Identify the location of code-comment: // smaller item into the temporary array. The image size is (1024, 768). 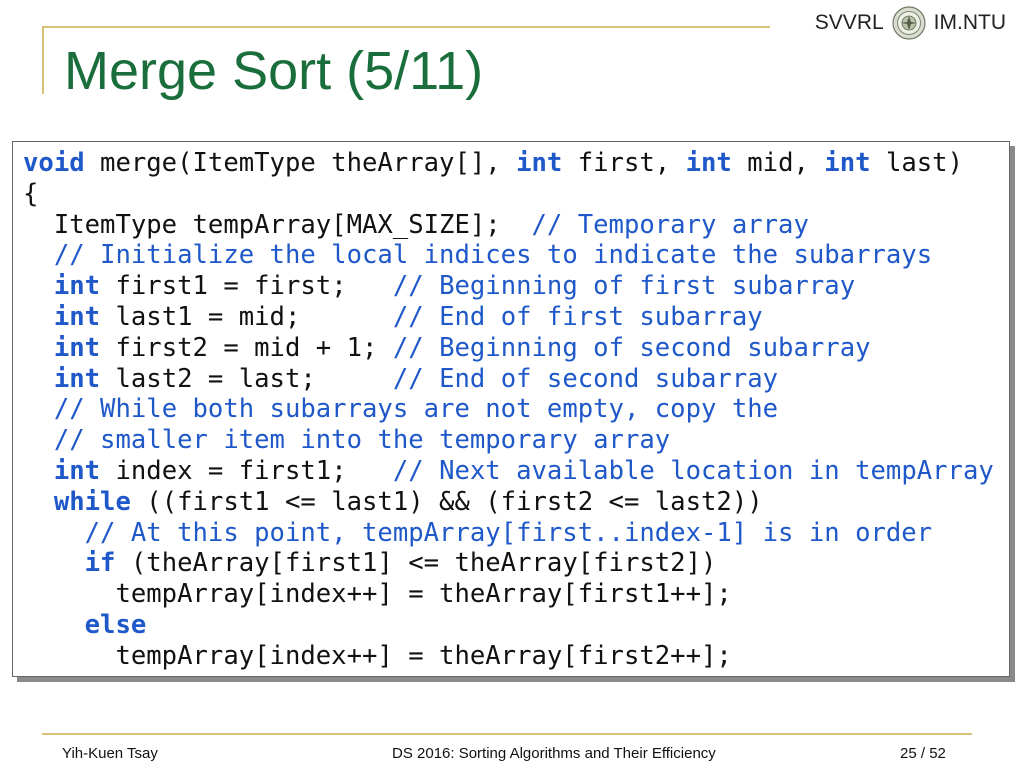
(362, 440).